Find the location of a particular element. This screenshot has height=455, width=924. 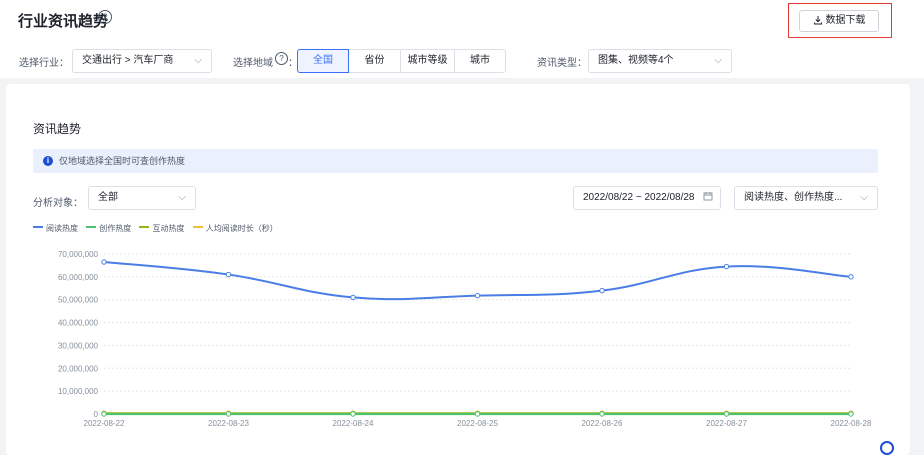

header-bar: 行业资讯趋势 ? 数据下载 is located at coordinates (462, 22).